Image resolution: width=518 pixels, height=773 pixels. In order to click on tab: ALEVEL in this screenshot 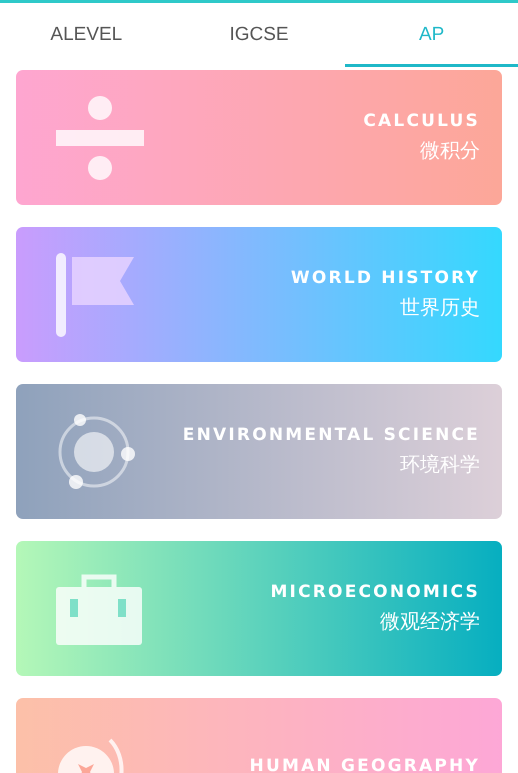, I will do `click(86, 35)`.